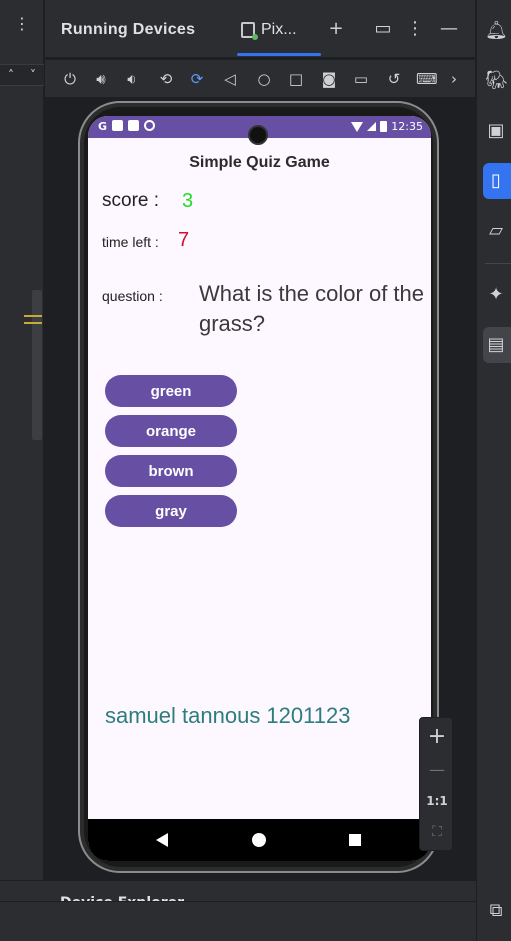 Image resolution: width=511 pixels, height=941 pixels. What do you see at coordinates (37, 365) in the screenshot?
I see `editor-scrollbar` at bounding box center [37, 365].